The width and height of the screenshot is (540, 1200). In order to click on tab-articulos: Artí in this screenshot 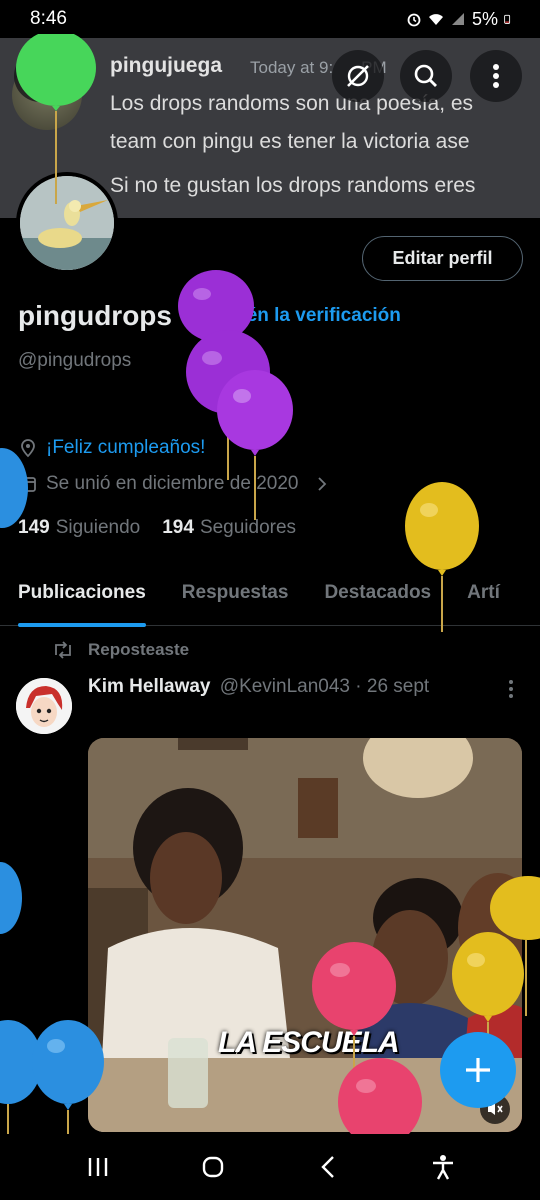, I will do `click(483, 602)`.